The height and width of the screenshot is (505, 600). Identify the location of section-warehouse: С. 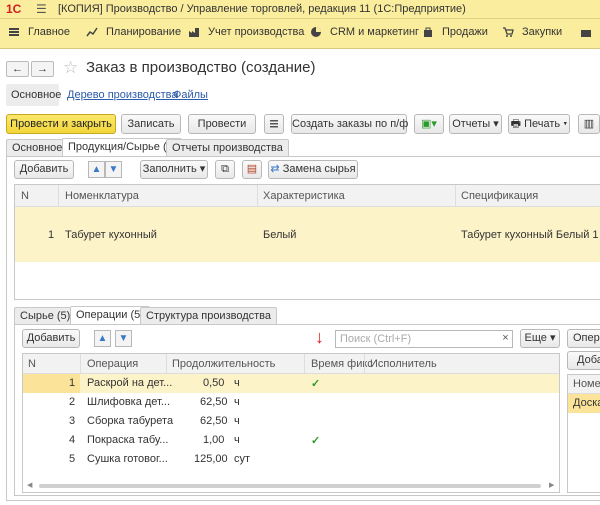
(590, 32).